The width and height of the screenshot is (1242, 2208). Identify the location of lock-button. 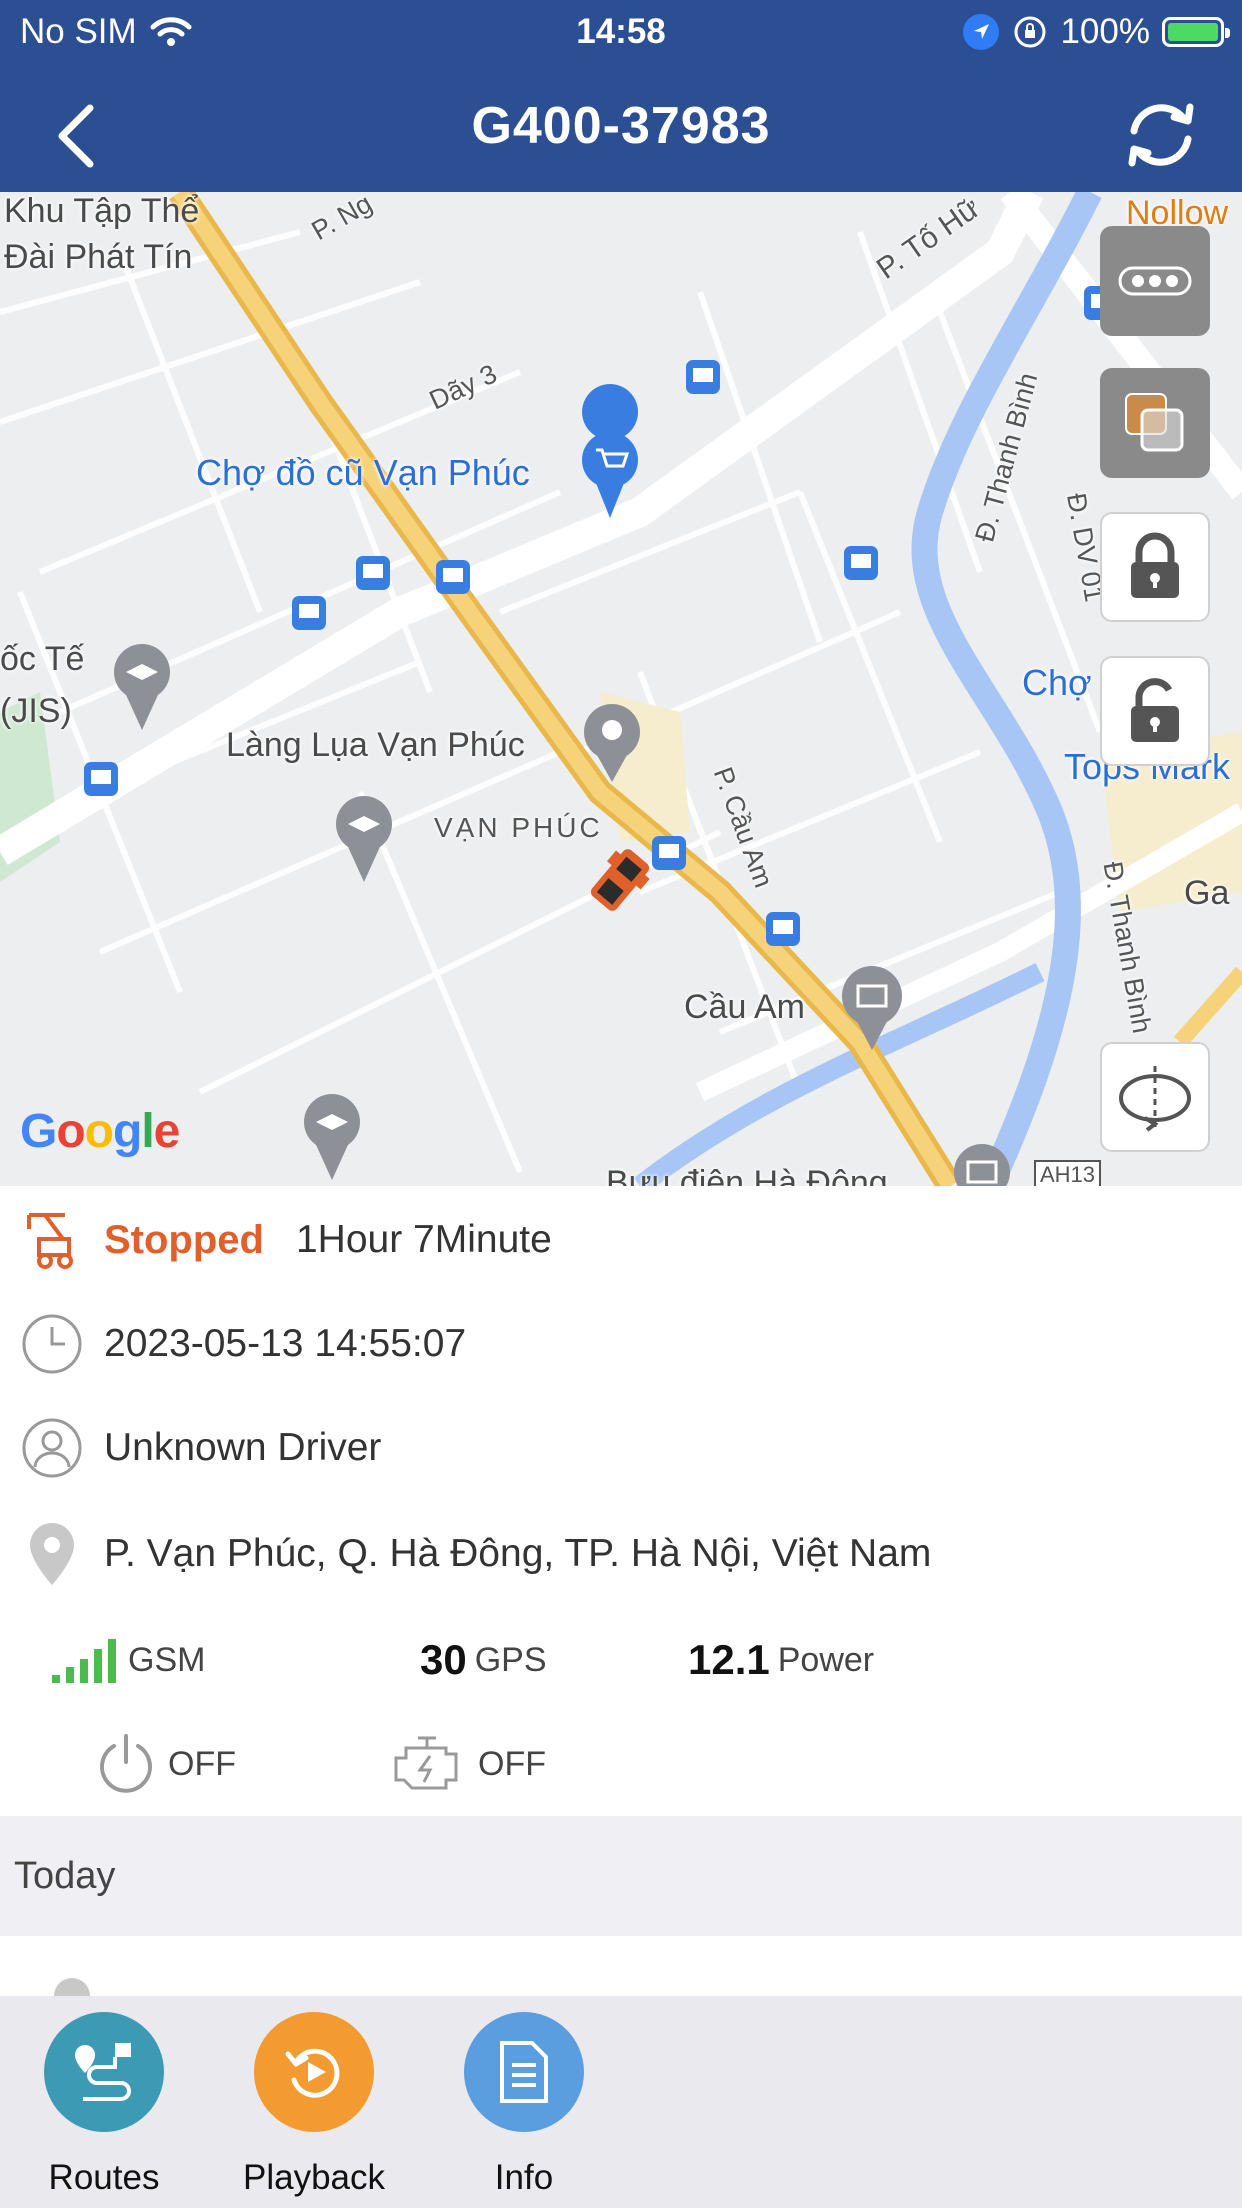
(1155, 567).